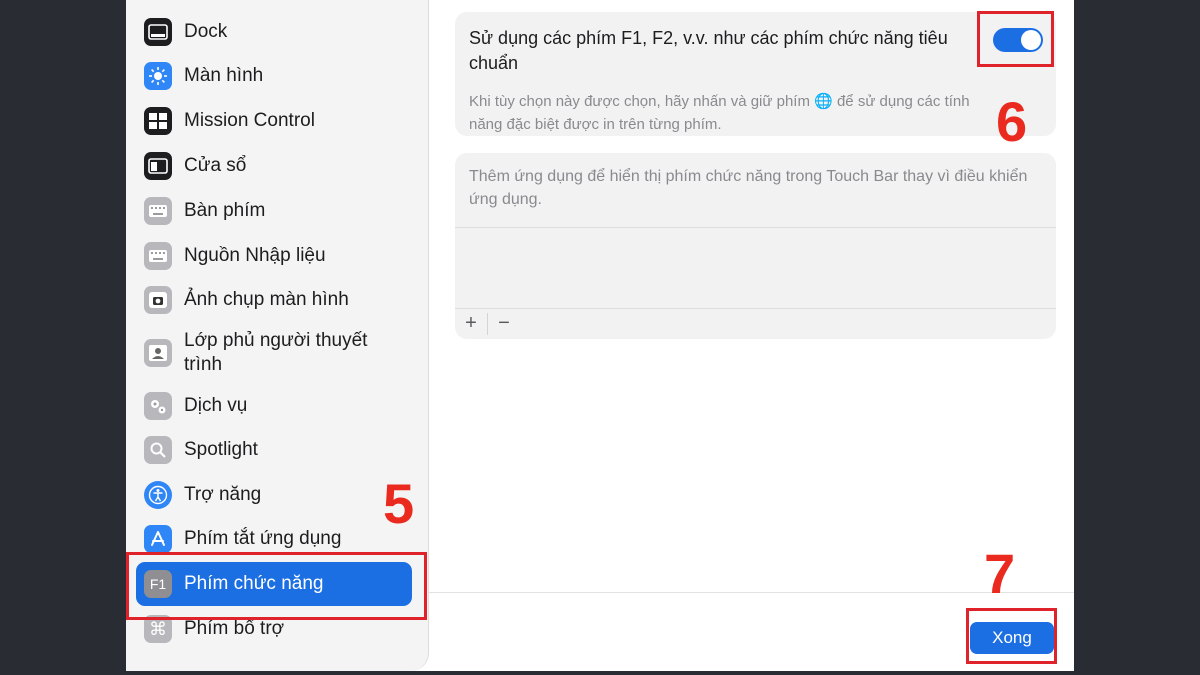  Describe the element at coordinates (1000, 573) in the screenshot. I see `step-label-7: 7` at that location.